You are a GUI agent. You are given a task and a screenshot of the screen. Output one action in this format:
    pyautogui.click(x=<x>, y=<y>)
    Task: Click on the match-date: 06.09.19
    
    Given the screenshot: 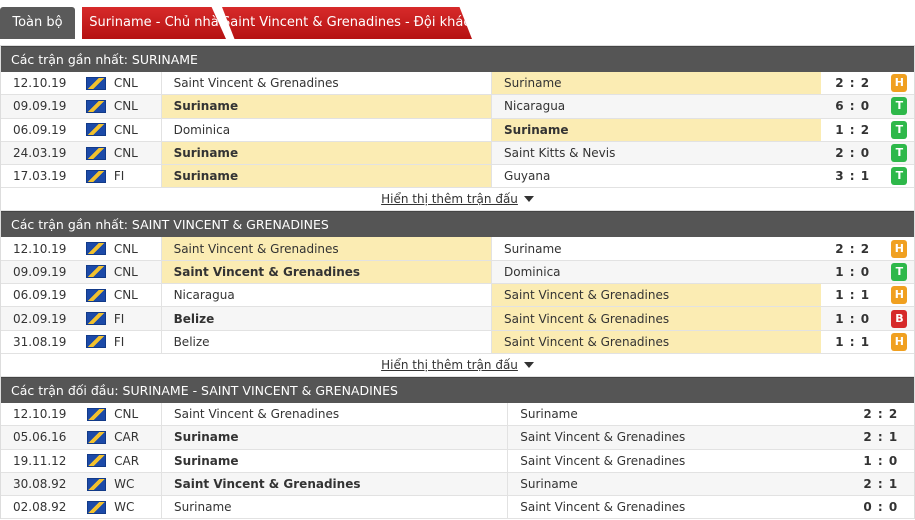 What is the action you would take?
    pyautogui.click(x=40, y=295)
    